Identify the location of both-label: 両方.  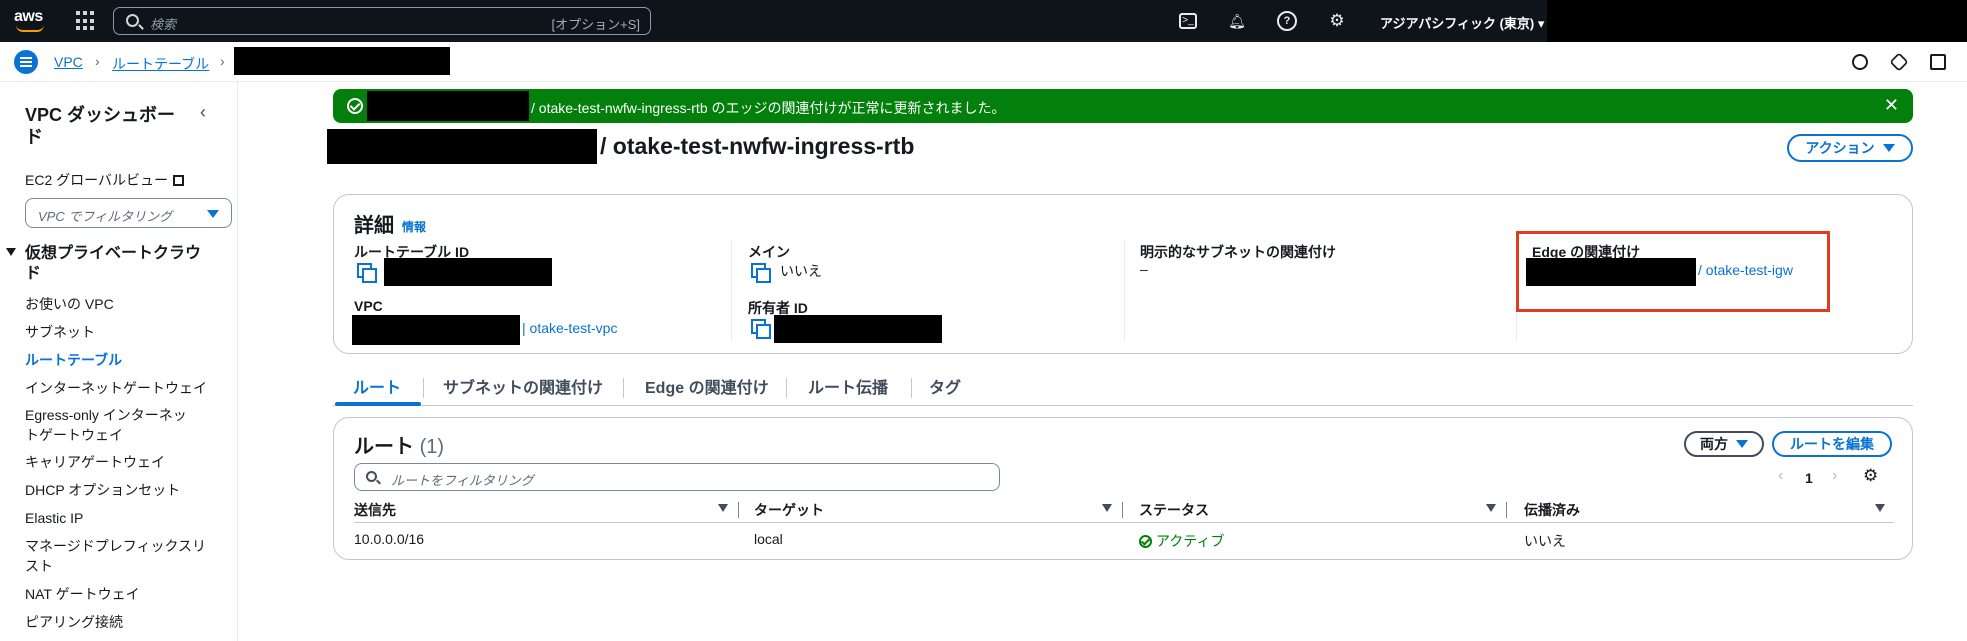
(1714, 444).